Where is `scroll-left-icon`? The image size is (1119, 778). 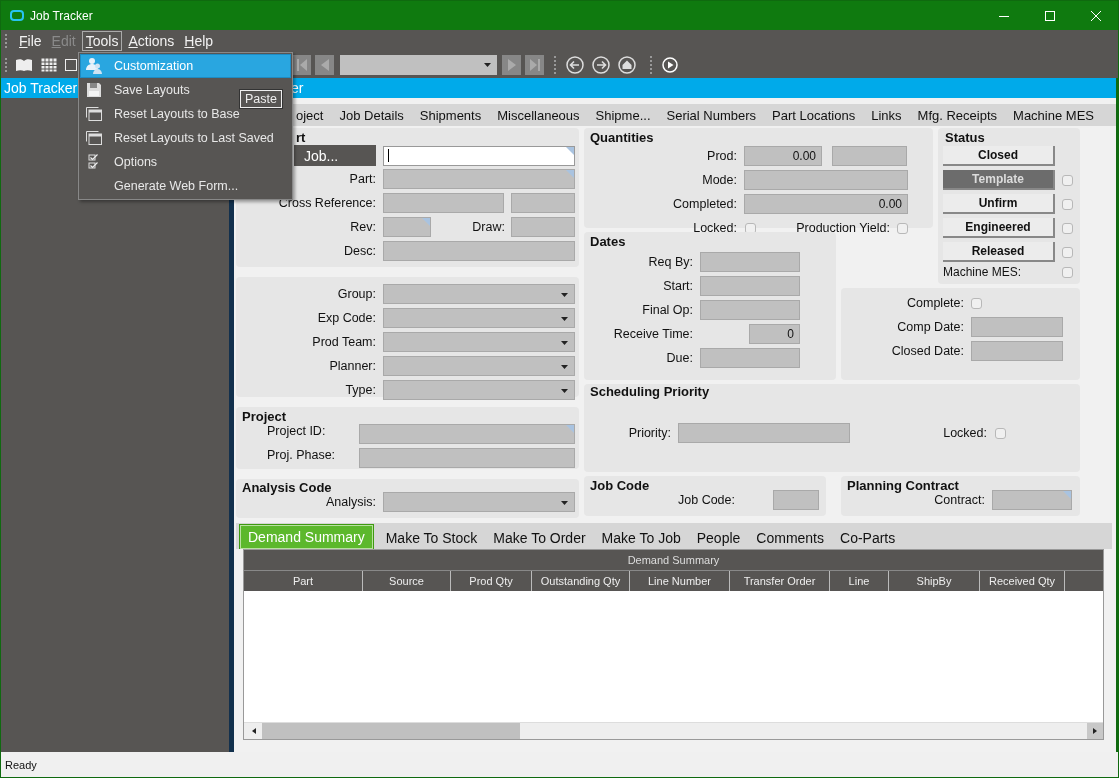
scroll-left-icon is located at coordinates (254, 731).